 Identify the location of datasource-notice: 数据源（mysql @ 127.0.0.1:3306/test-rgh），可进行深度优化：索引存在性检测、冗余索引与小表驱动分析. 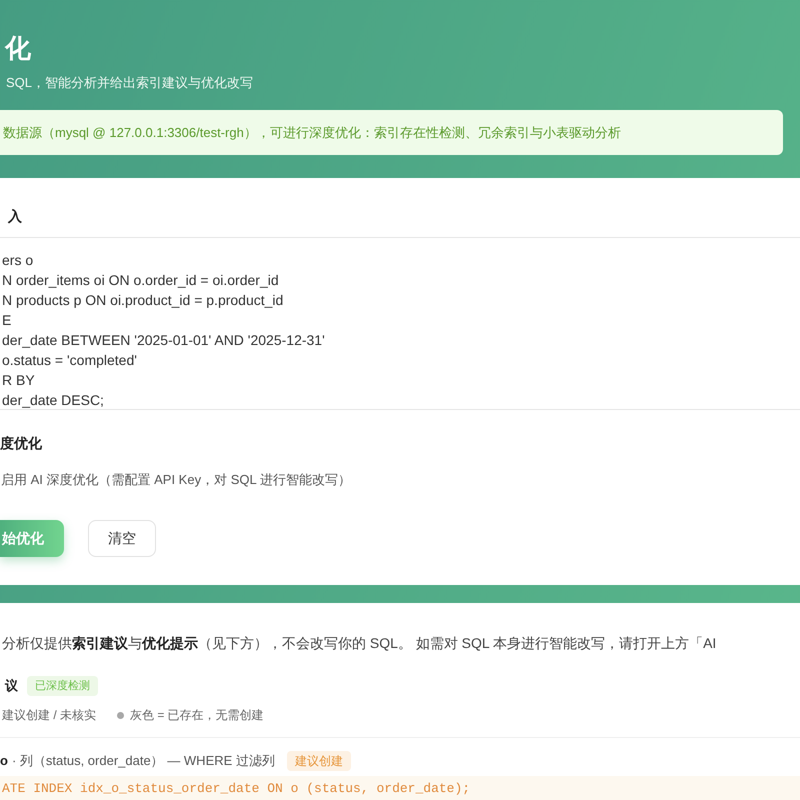
(391, 132).